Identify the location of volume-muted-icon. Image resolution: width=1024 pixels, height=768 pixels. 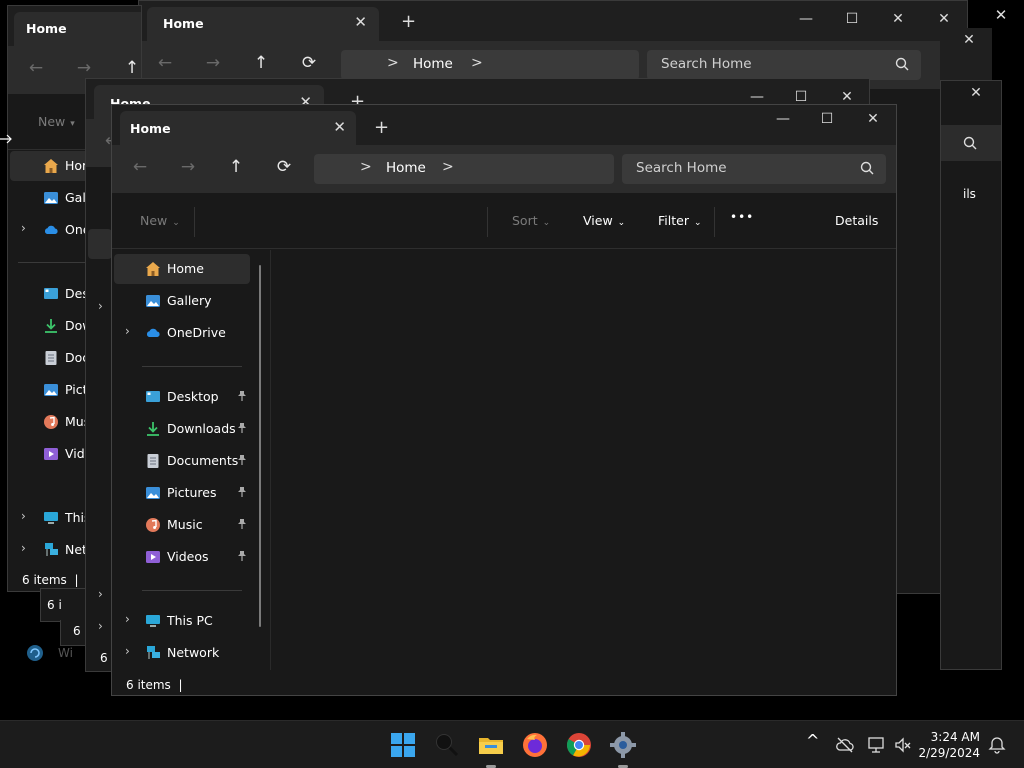
(903, 745).